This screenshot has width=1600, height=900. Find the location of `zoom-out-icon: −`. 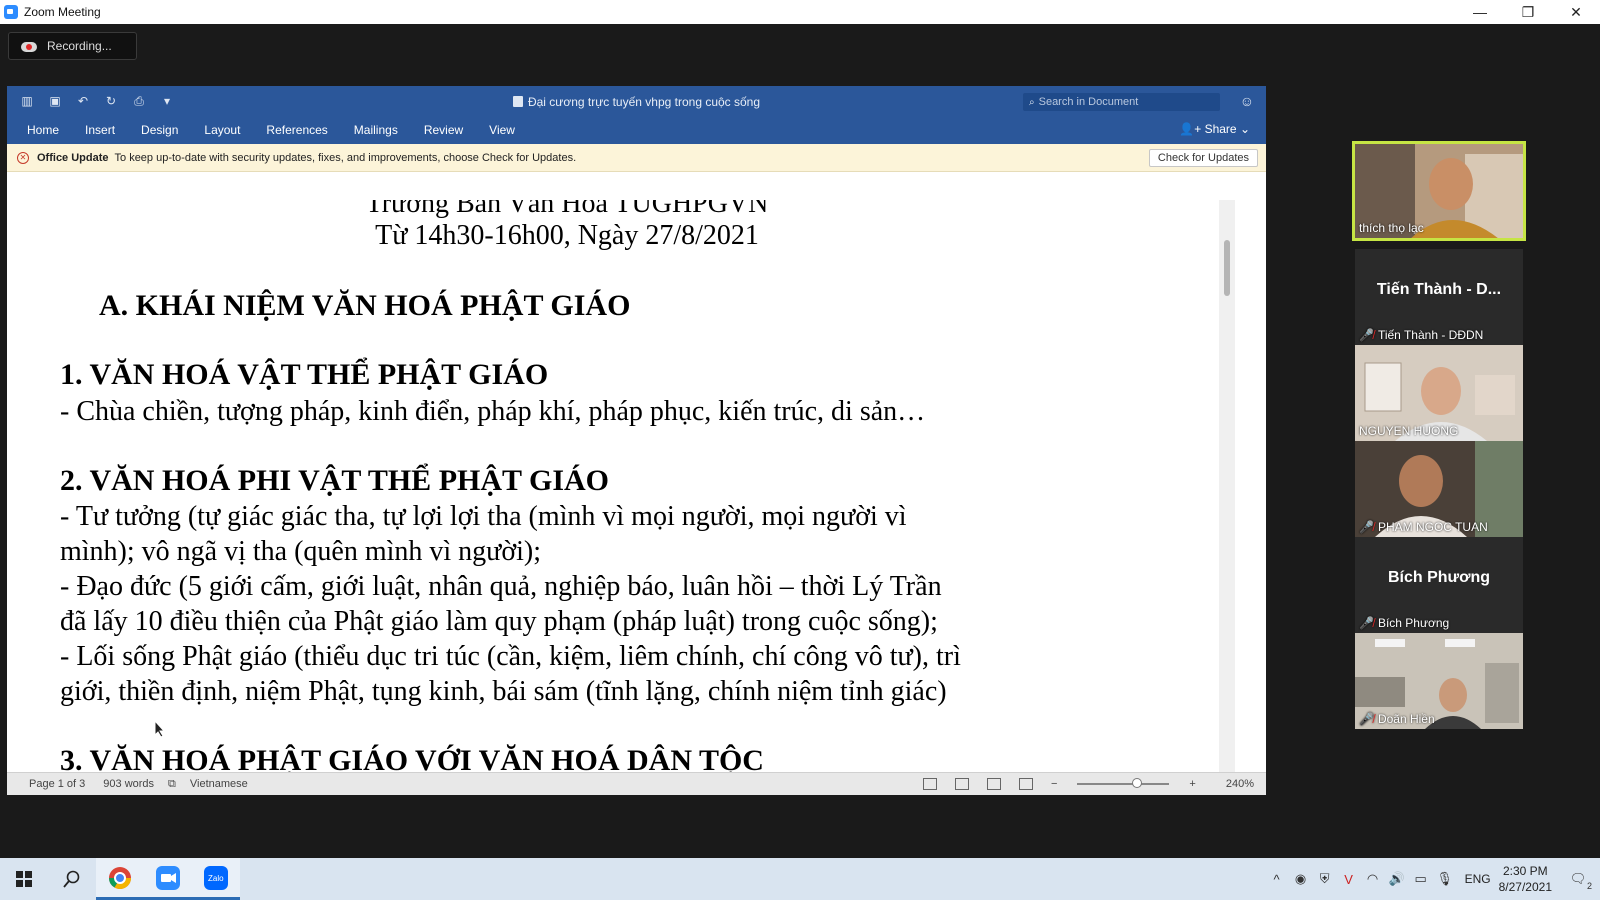

zoom-out-icon: − is located at coordinates (1054, 784).